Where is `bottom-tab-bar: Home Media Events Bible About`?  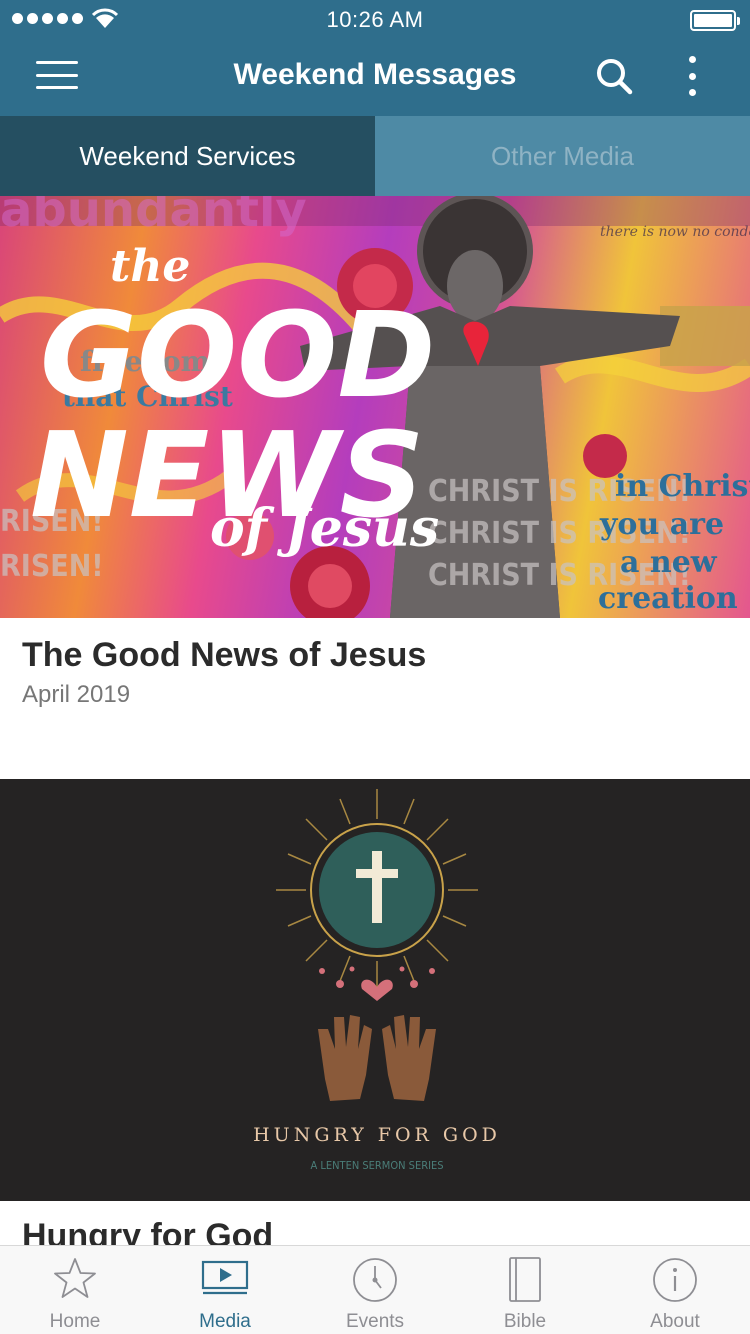 bottom-tab-bar: Home Media Events Bible About is located at coordinates (375, 1289).